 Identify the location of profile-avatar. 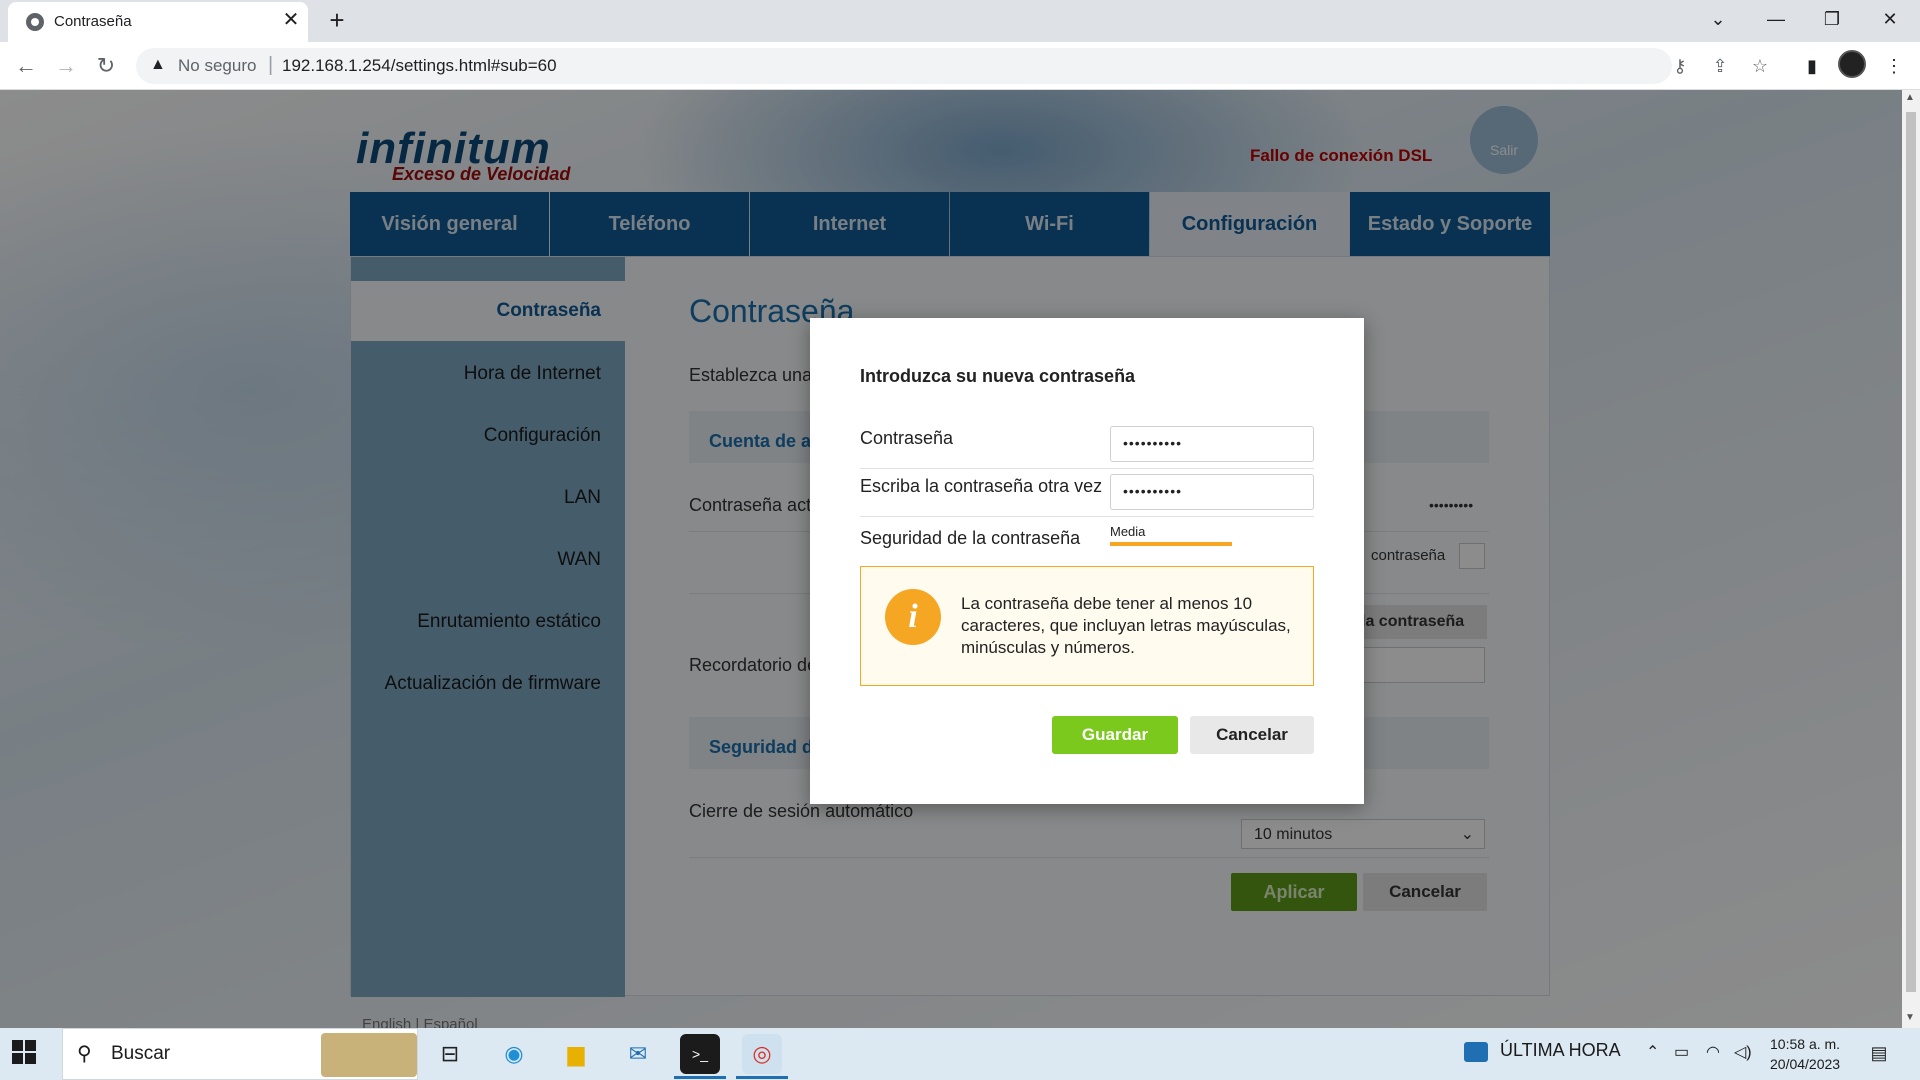
(1852, 64).